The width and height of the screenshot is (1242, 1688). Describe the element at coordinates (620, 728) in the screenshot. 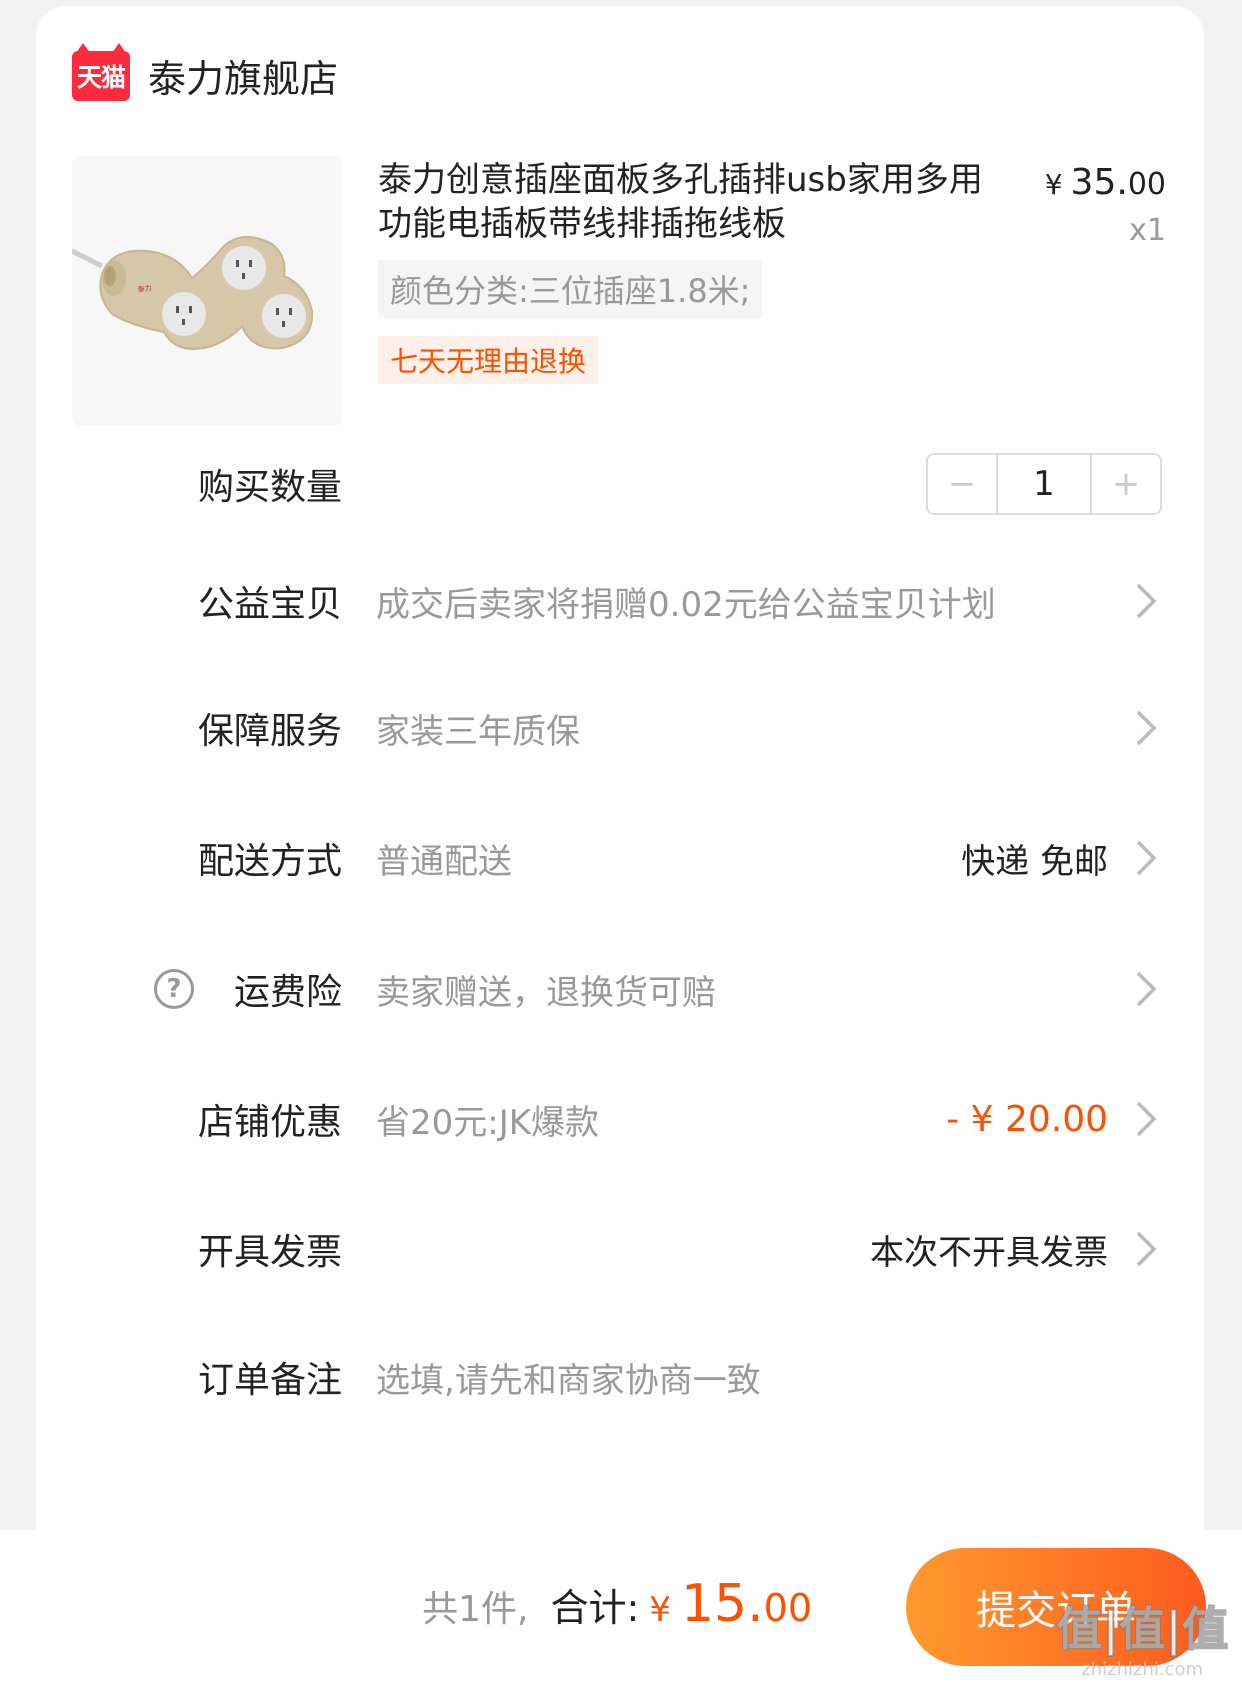

I see `guarantee-row: 保障服务 家装三年质保` at that location.